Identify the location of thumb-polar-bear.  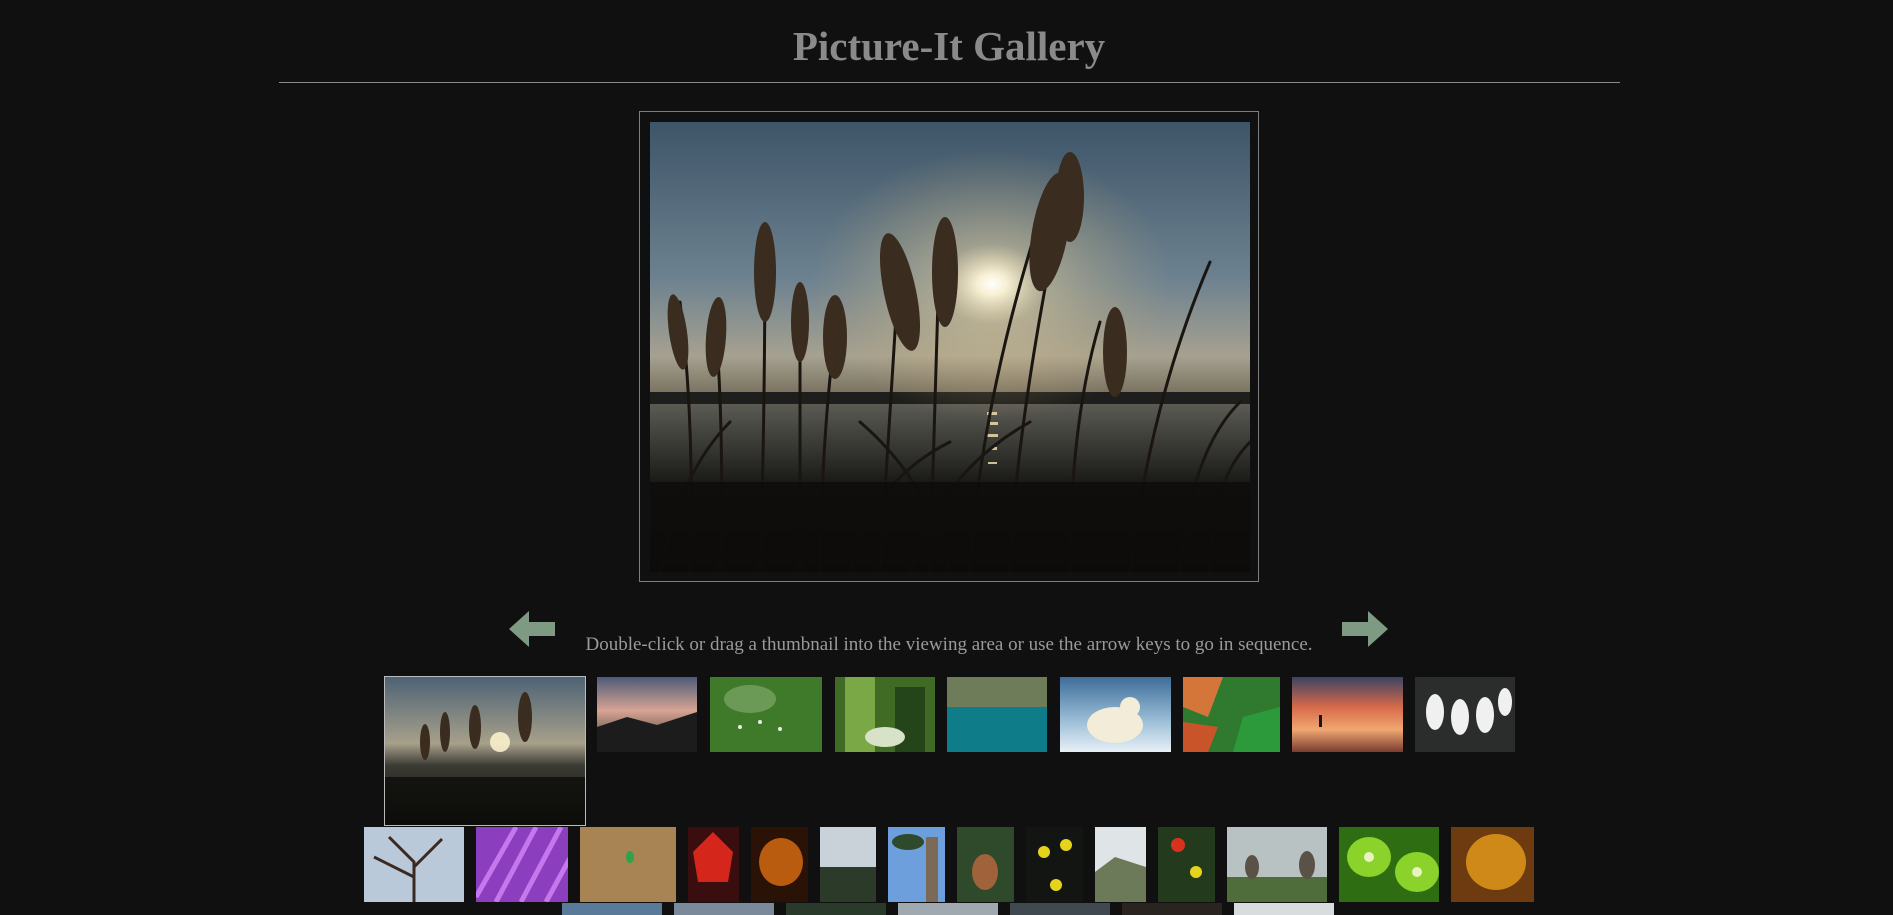
(1115, 714).